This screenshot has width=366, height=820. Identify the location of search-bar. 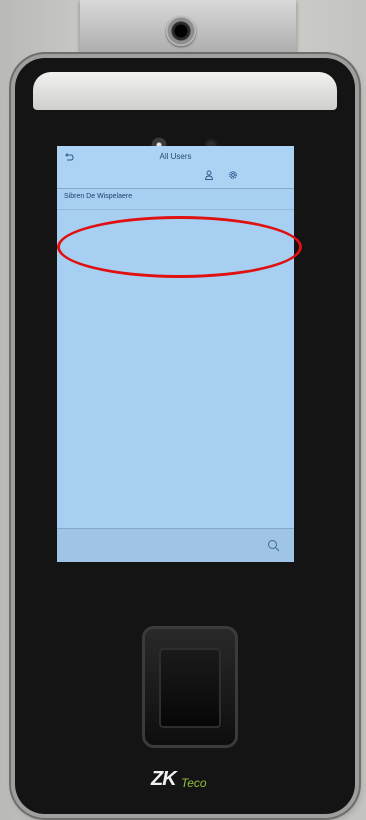
(175, 545).